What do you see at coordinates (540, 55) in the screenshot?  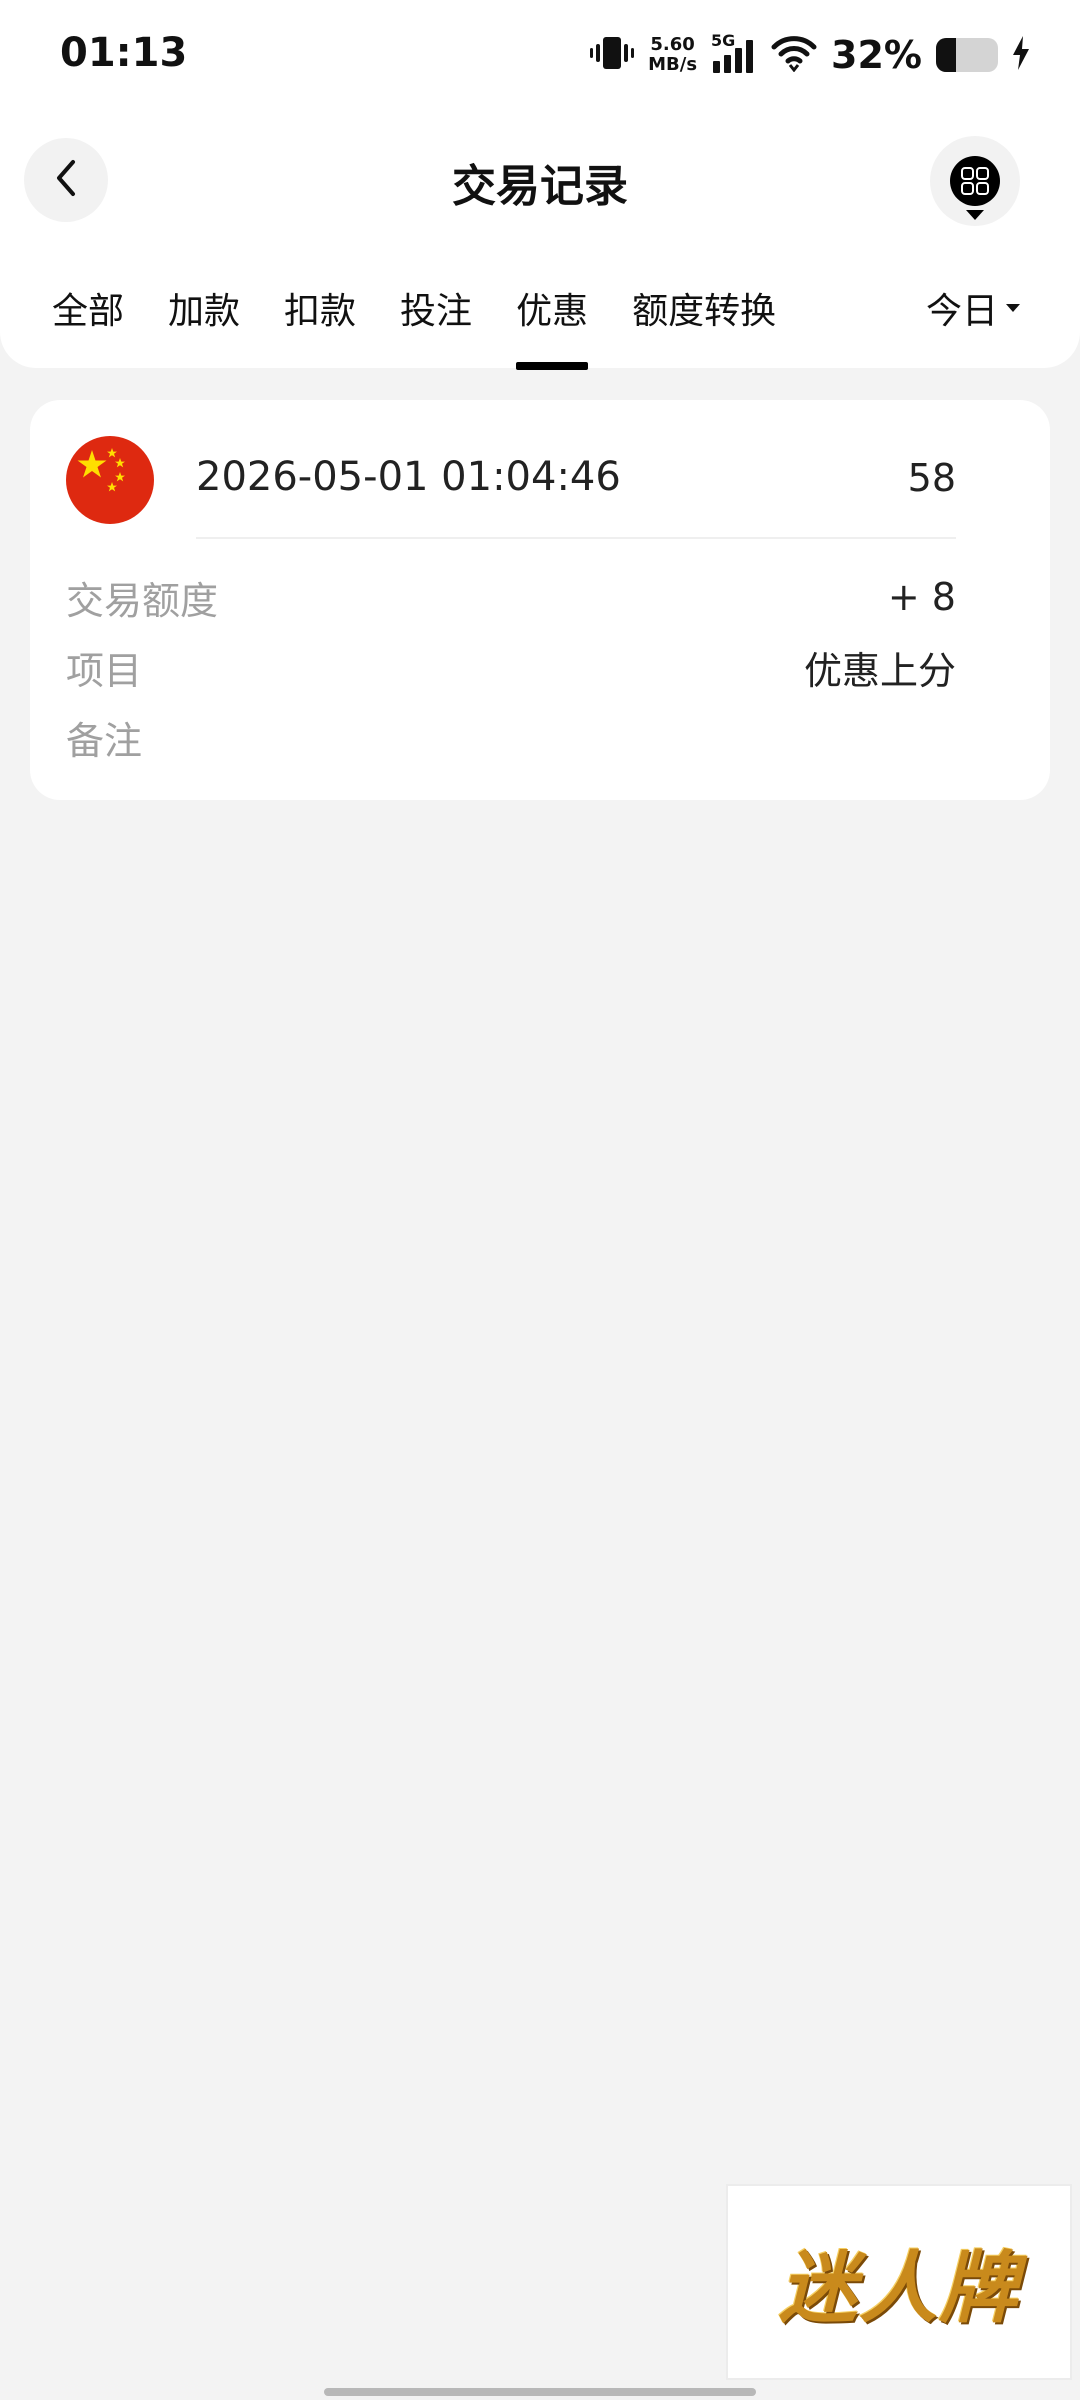 I see `status-bar: 01:13 5.60 MB/s 5G 32%` at bounding box center [540, 55].